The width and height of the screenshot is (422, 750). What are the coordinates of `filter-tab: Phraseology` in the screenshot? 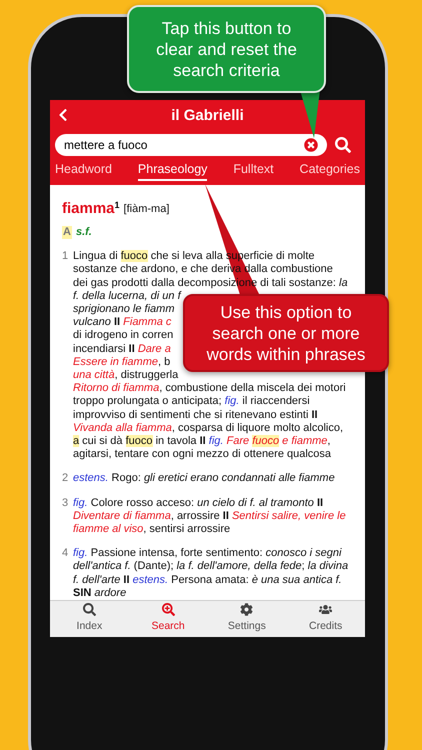 It's located at (173, 171).